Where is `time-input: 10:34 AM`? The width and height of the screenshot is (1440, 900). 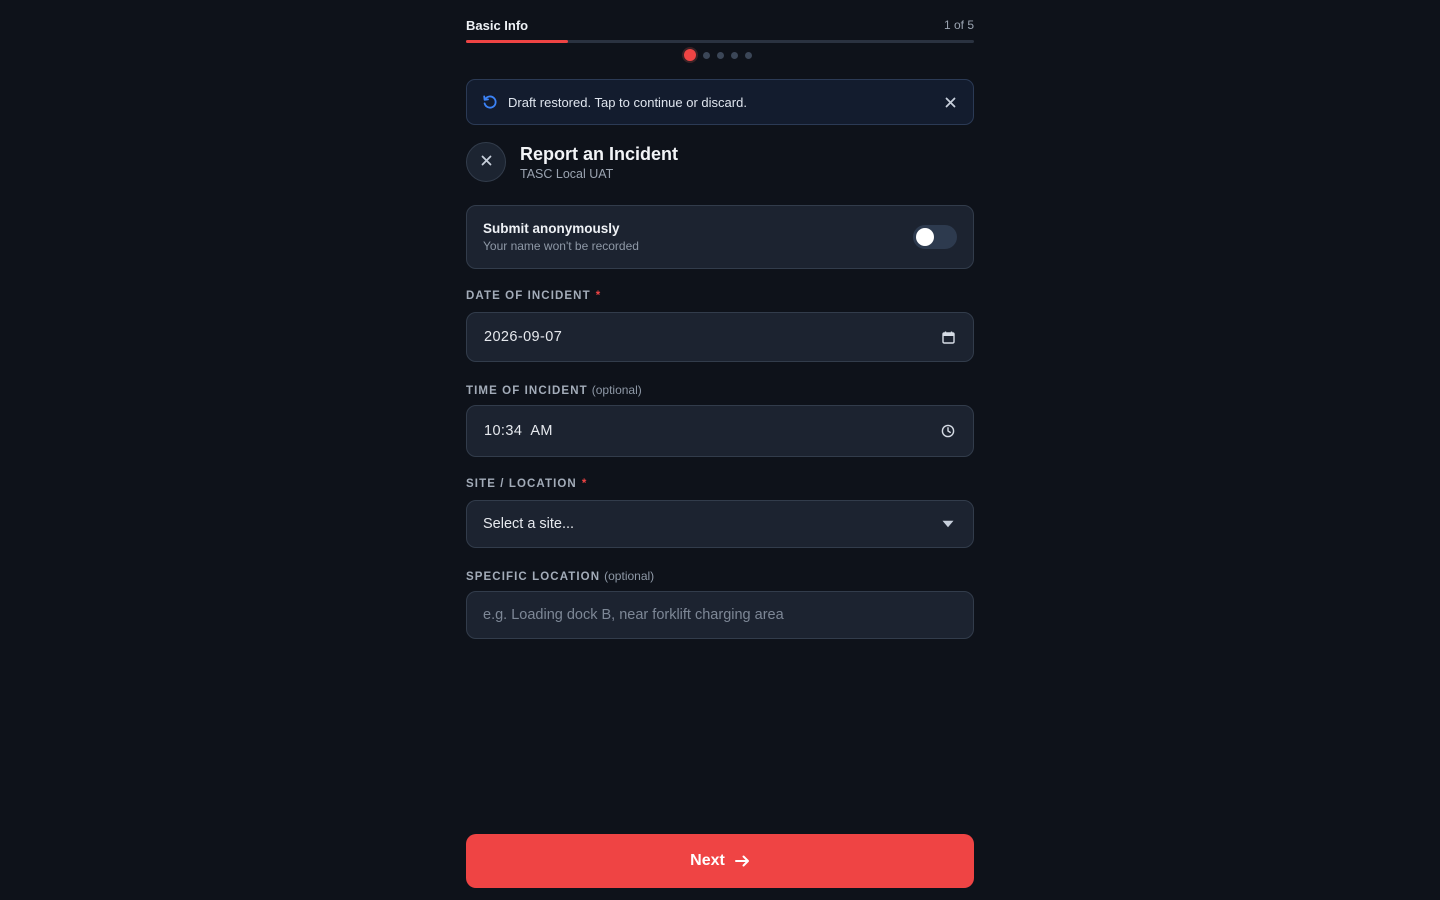 time-input: 10:34 AM is located at coordinates (720, 431).